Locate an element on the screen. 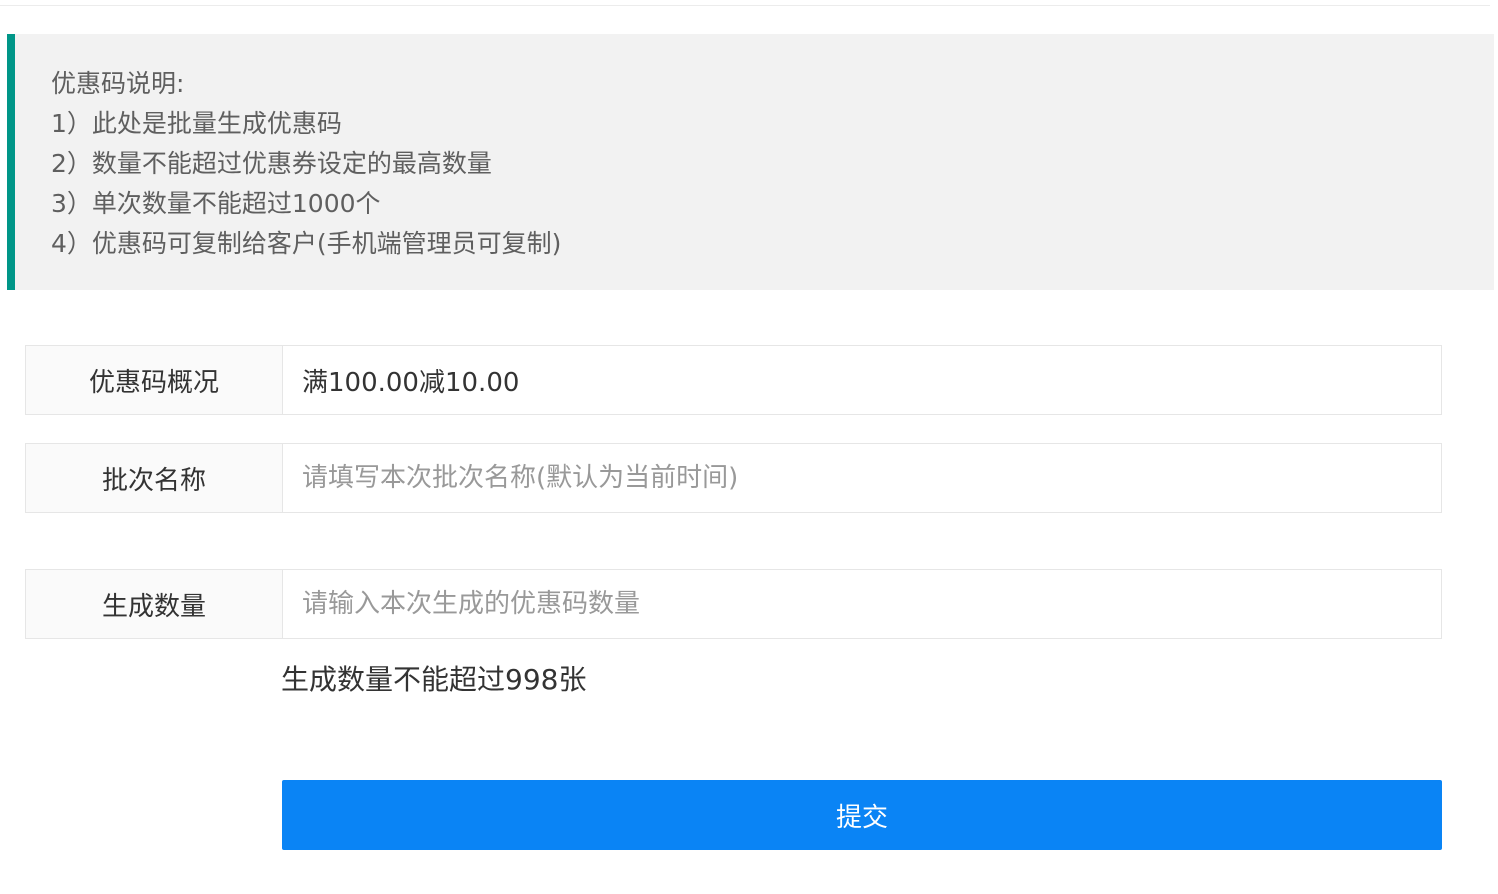 This screenshot has width=1498, height=894. batch-name-label: 批次名称 is located at coordinates (154, 478).